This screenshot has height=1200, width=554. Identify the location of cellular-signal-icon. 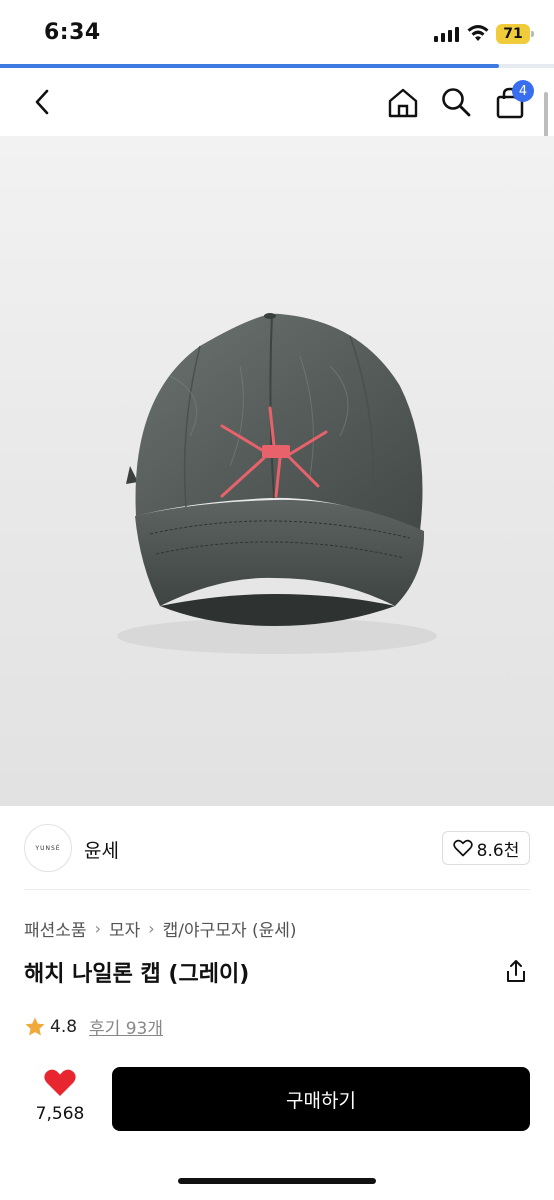
(446, 34).